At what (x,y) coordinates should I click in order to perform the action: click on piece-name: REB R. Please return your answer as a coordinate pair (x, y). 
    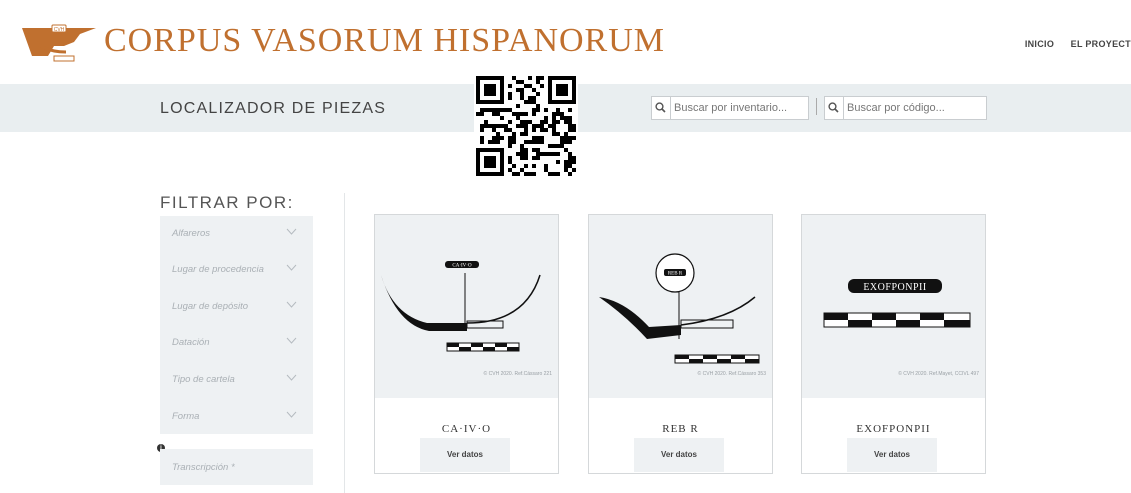
    Looking at the image, I should click on (680, 429).